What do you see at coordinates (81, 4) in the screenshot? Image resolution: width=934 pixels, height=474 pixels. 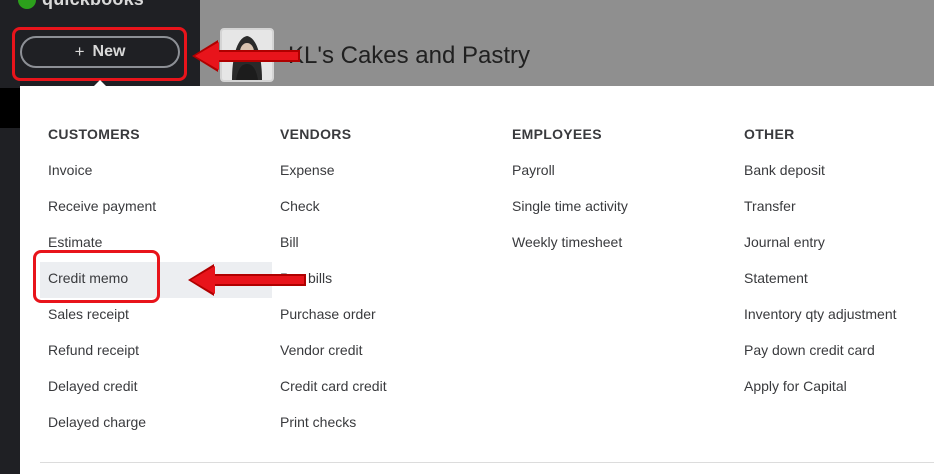 I see `quickbooks-logo: quickbooks` at bounding box center [81, 4].